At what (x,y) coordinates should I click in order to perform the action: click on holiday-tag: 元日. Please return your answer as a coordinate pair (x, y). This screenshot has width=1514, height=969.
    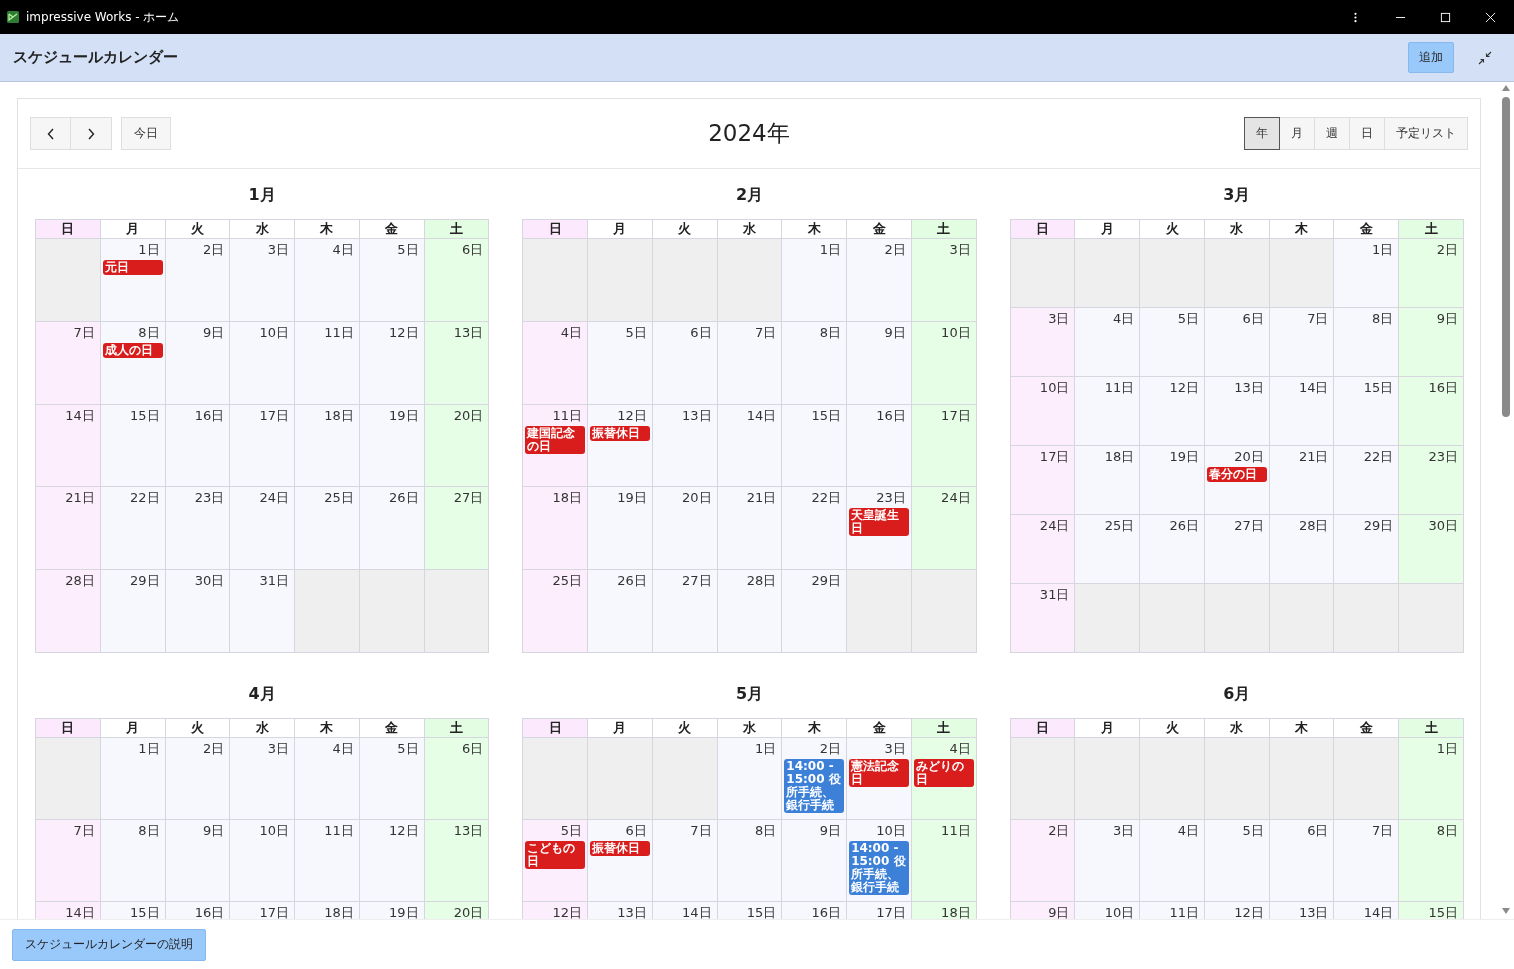
    Looking at the image, I should click on (132, 267).